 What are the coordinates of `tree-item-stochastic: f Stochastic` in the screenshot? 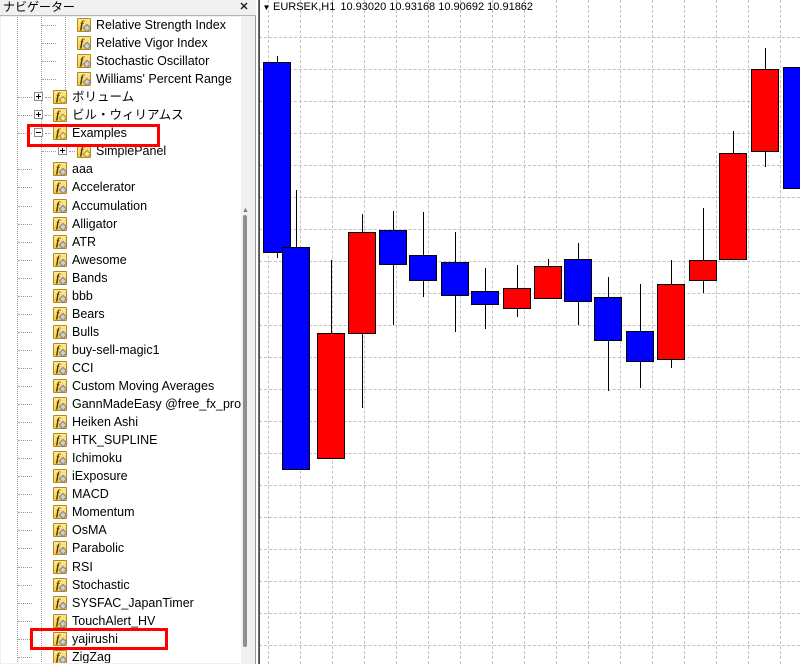 It's located at (121, 585).